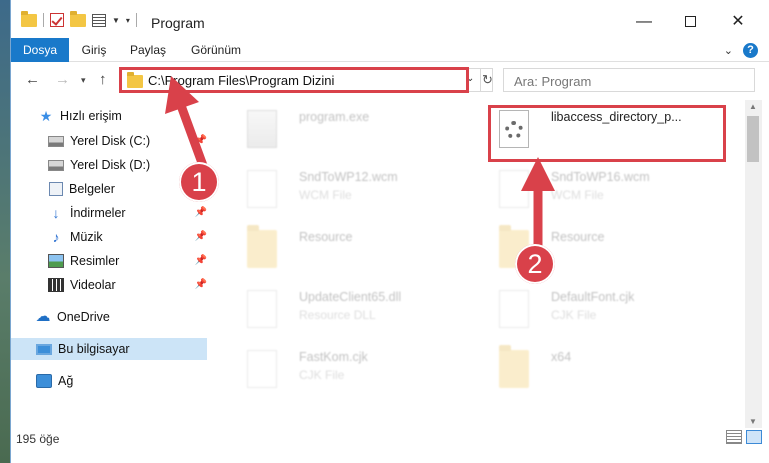 Image resolution: width=769 pixels, height=463 pixels. I want to click on tab-file: Dosya, so click(40, 50).